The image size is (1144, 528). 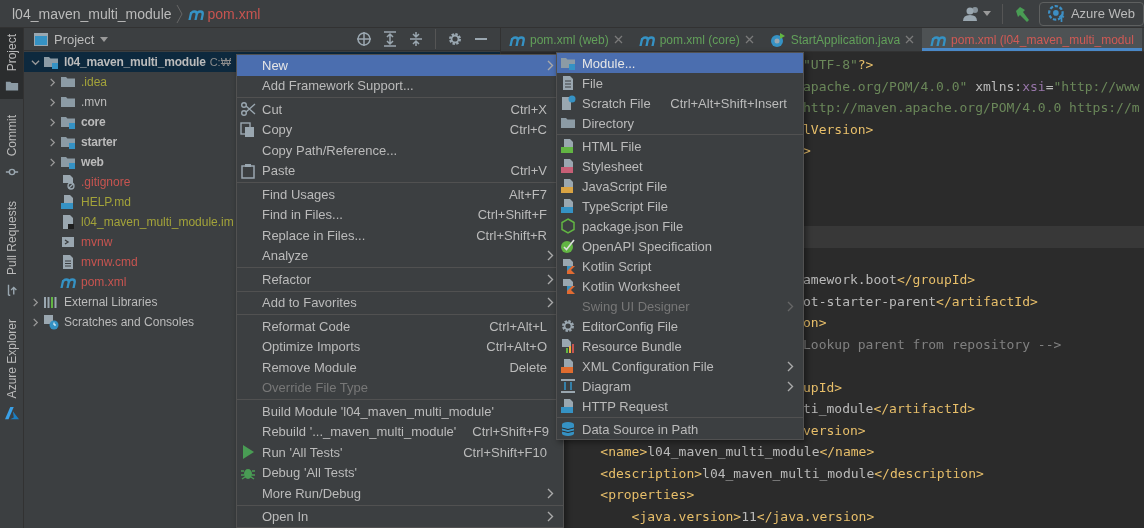 I want to click on code-line: on>, so click(x=815, y=323).